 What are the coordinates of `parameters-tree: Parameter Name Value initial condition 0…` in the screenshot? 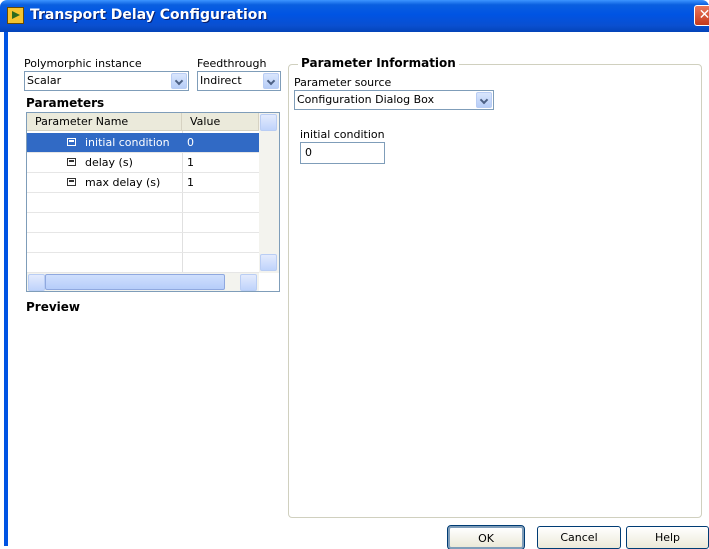 It's located at (153, 202).